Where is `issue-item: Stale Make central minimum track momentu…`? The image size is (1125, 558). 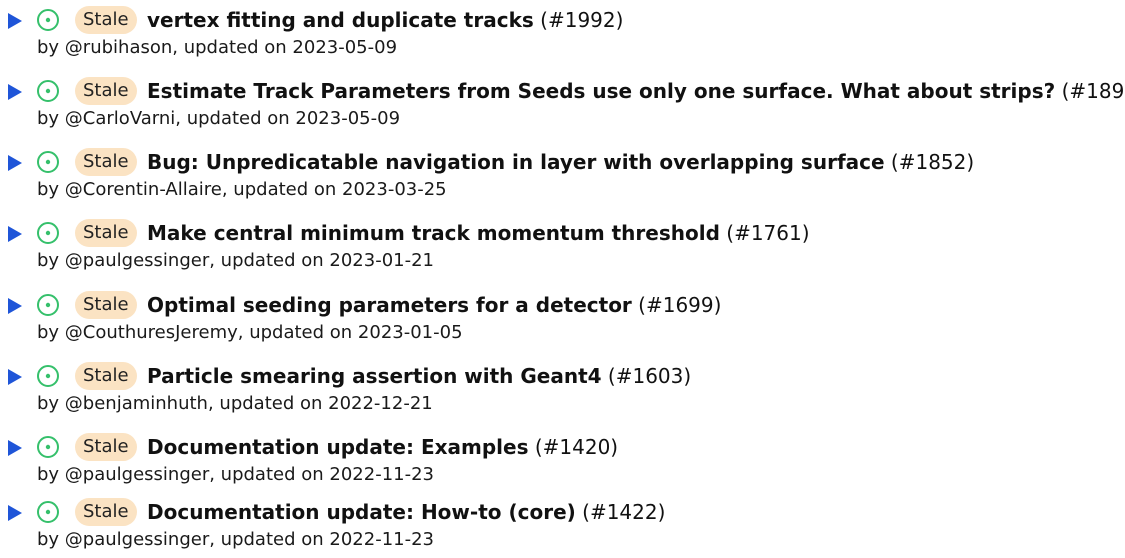
issue-item: Stale Make central minimum track momentu… is located at coordinates (562, 247).